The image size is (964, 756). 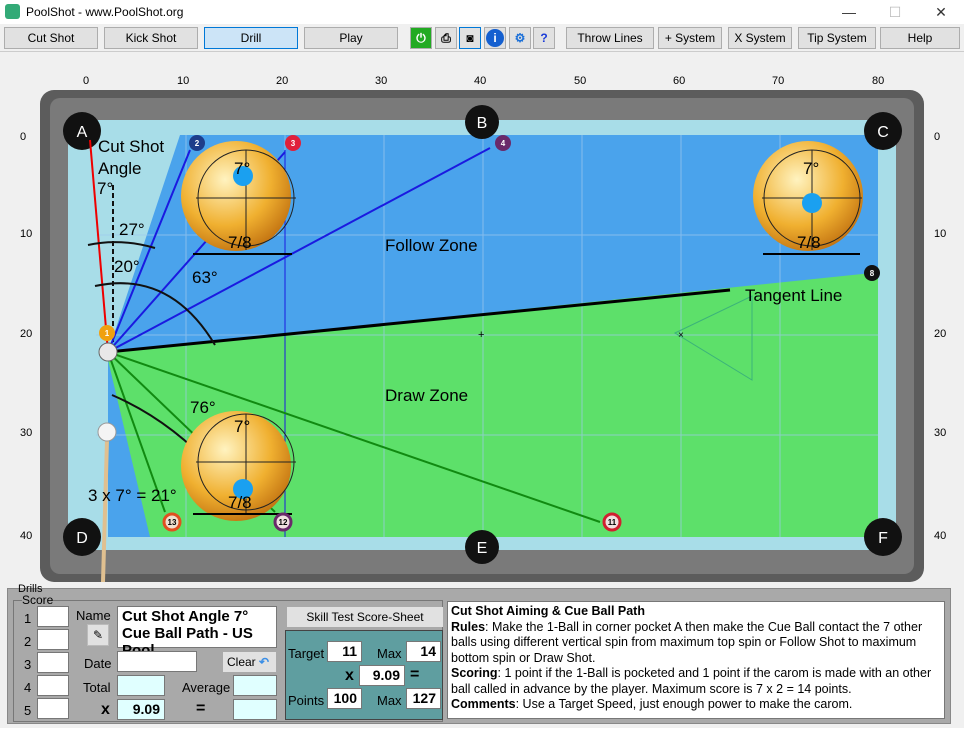 What do you see at coordinates (98, 635) in the screenshot?
I see `edit-notes-icon: ✎` at bounding box center [98, 635].